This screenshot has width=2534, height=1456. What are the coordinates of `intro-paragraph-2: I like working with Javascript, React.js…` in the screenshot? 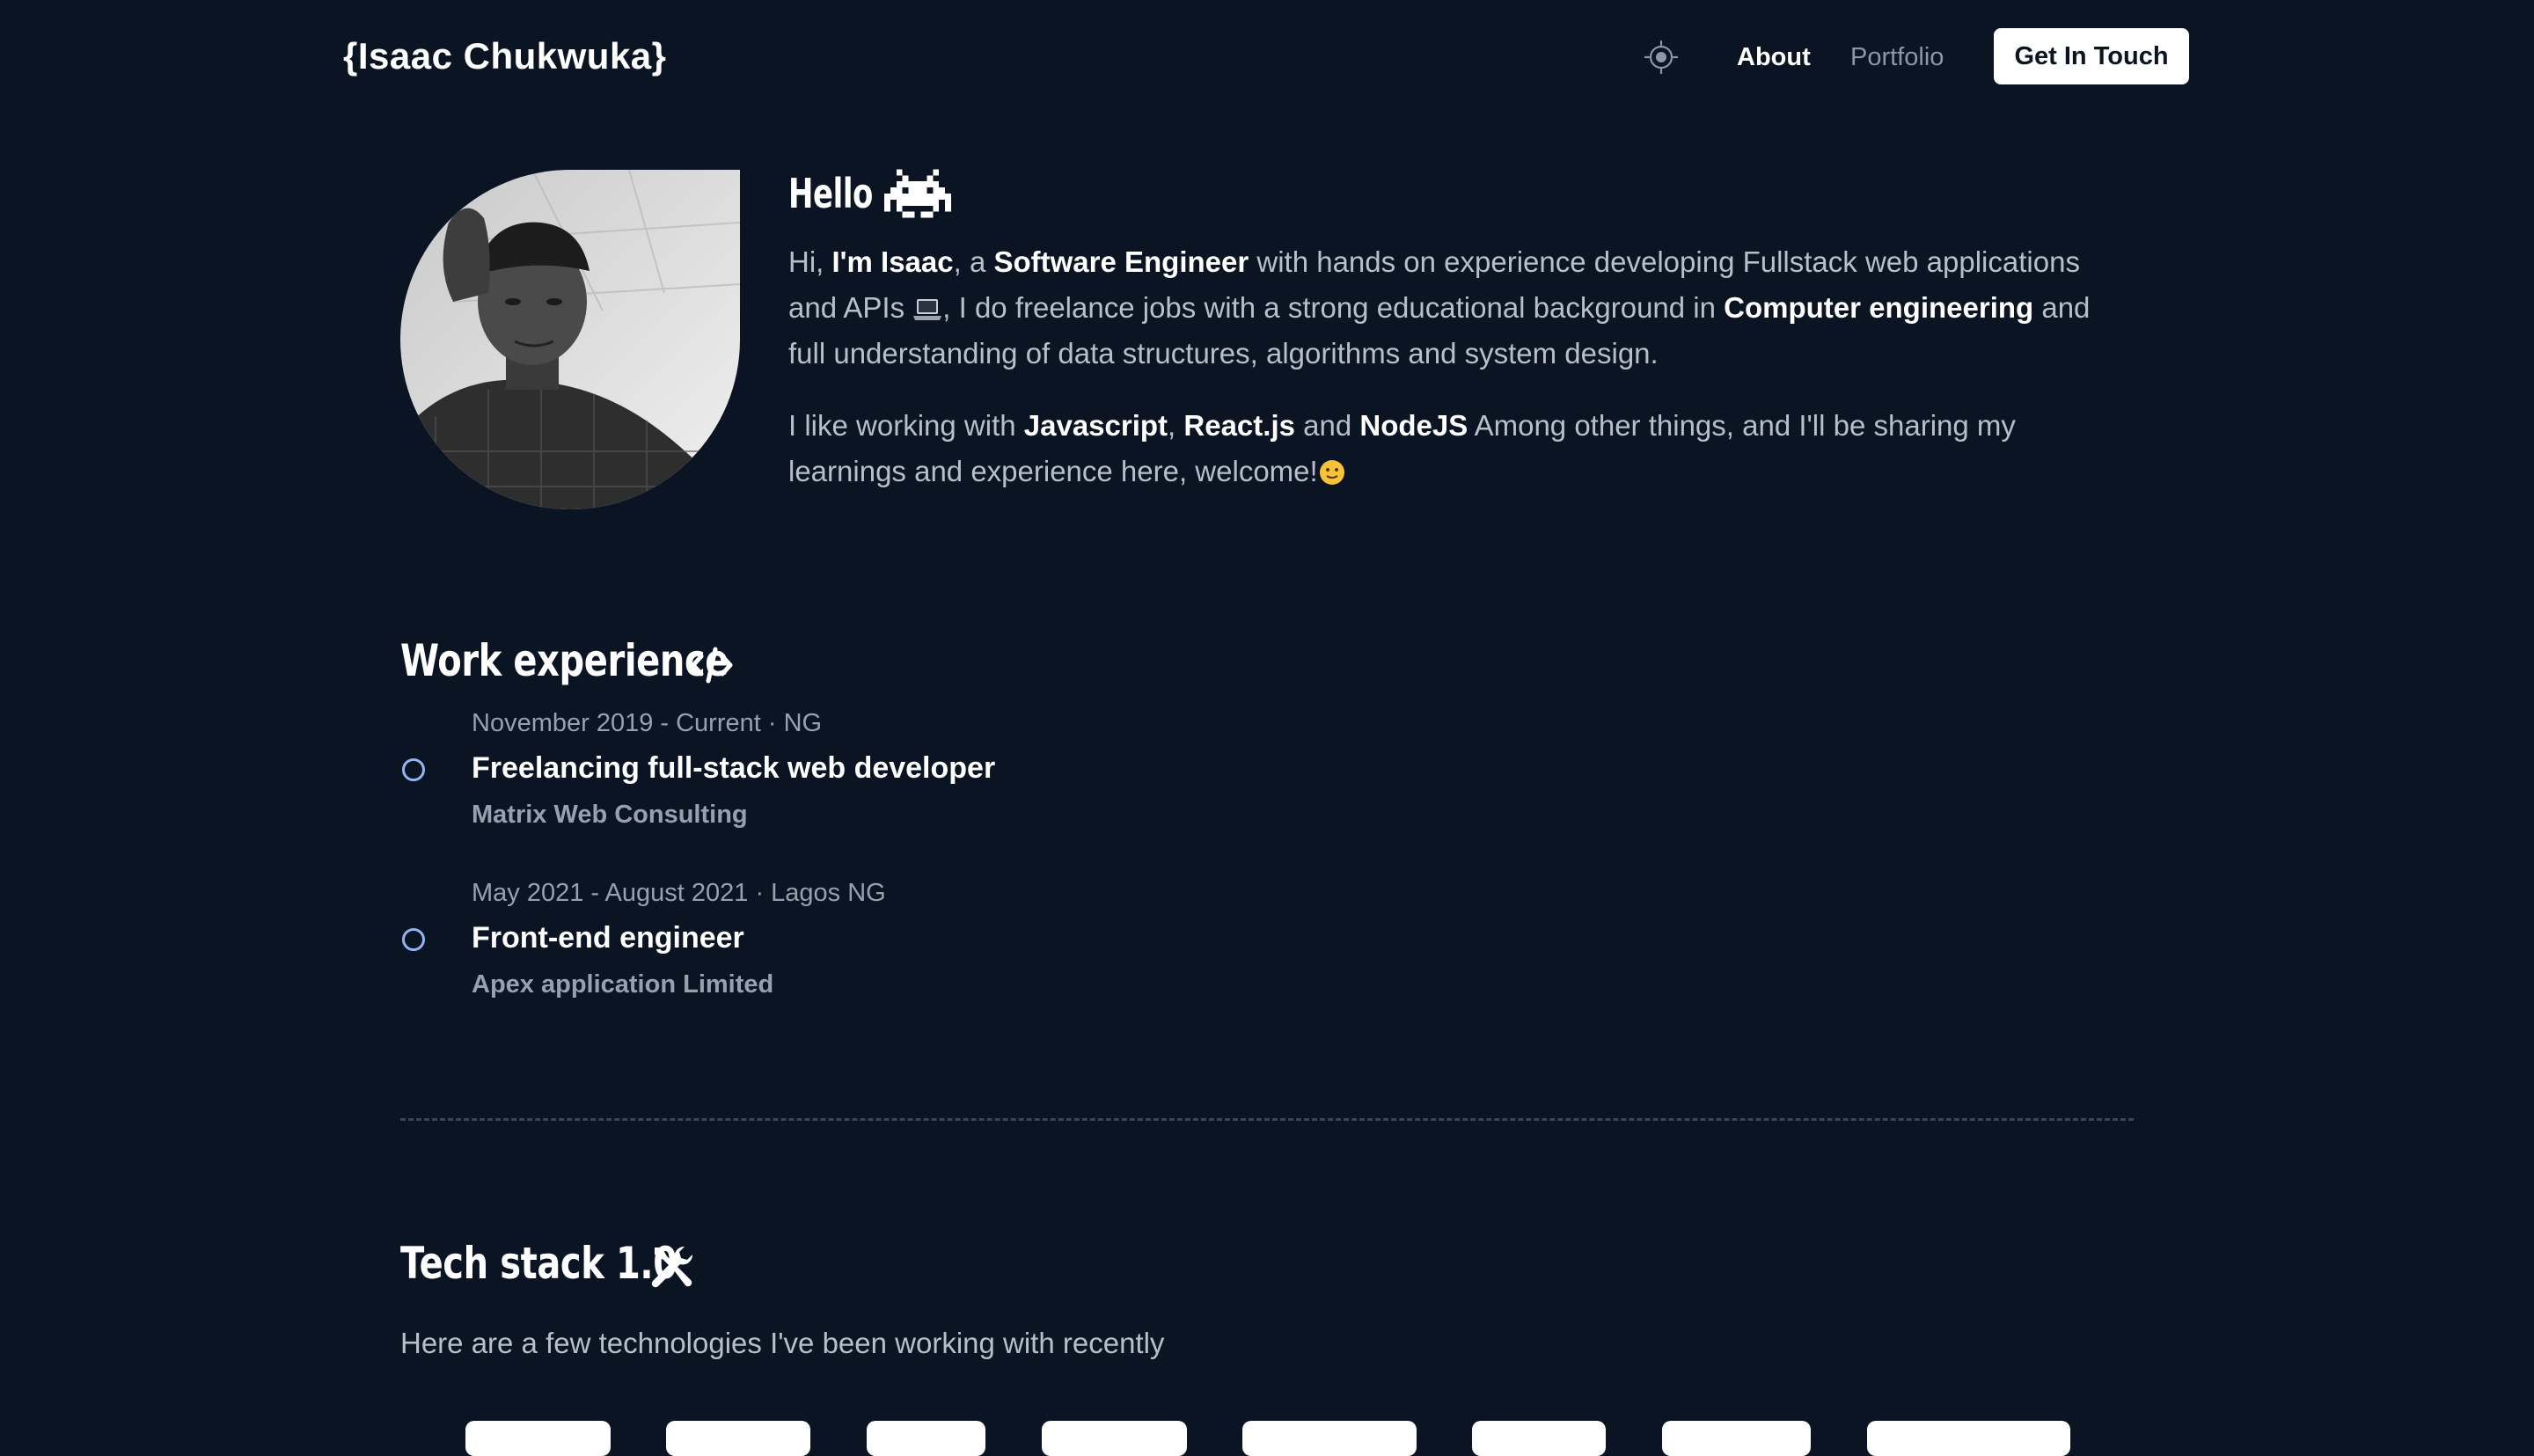 It's located at (1461, 448).